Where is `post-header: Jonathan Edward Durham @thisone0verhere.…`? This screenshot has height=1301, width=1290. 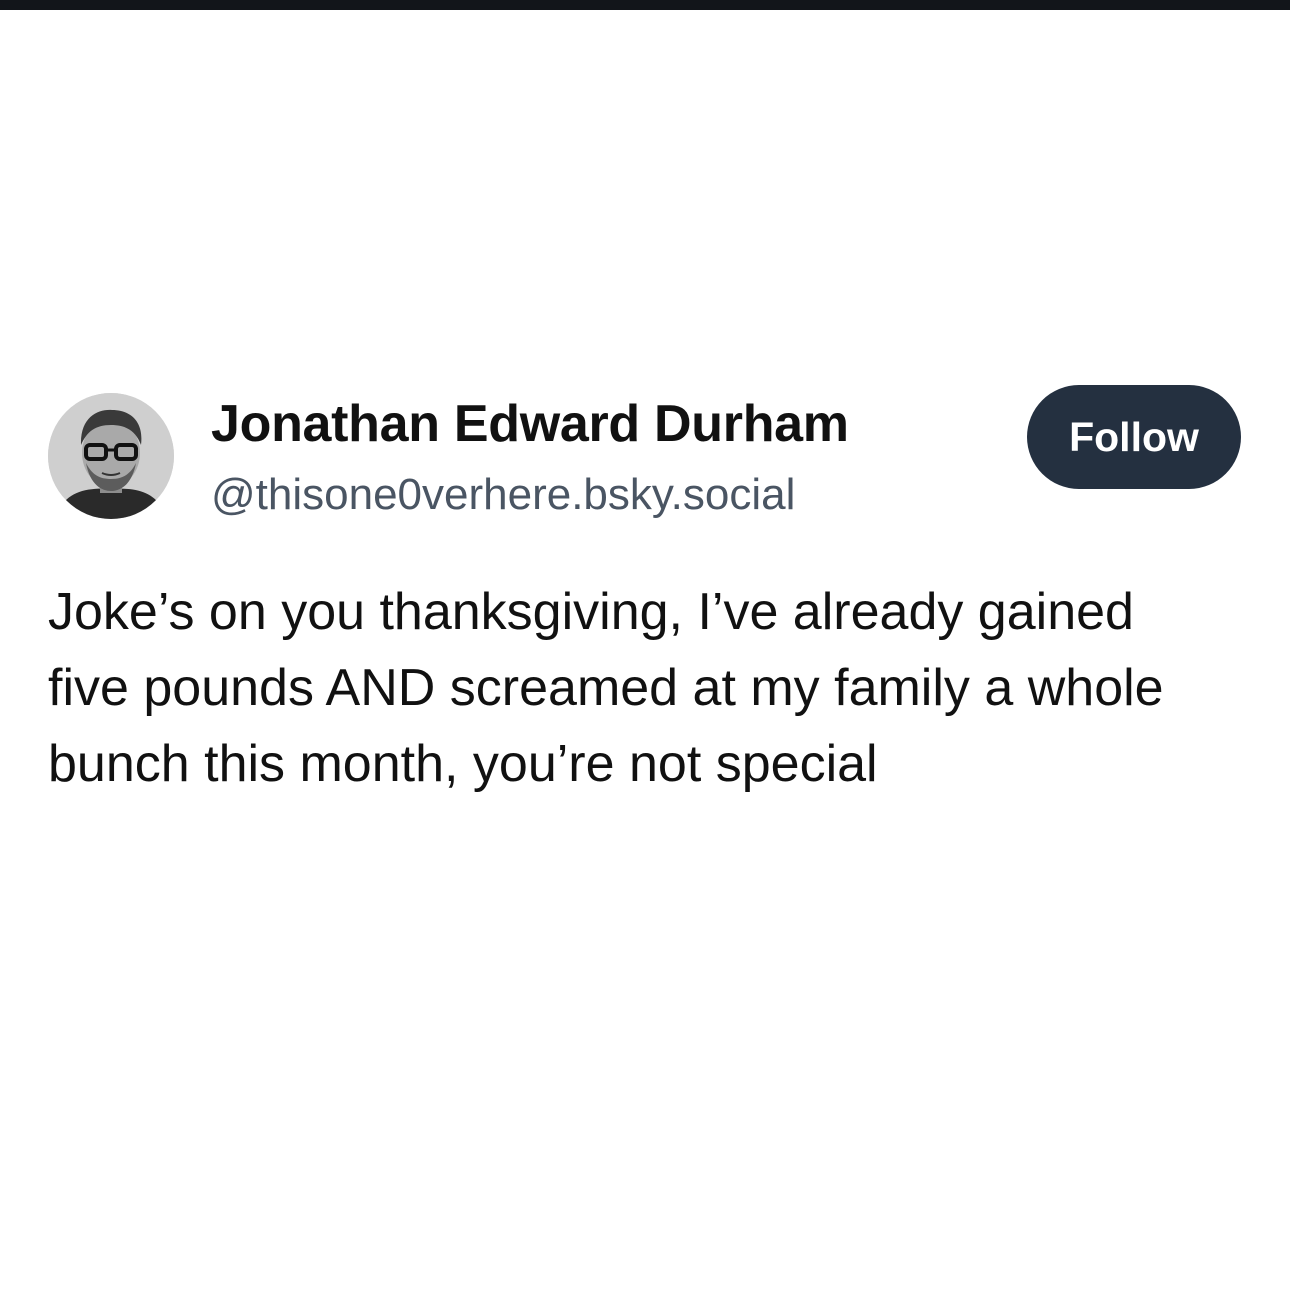 post-header: Jonathan Edward Durham @thisone0verhere.… is located at coordinates (648, 454).